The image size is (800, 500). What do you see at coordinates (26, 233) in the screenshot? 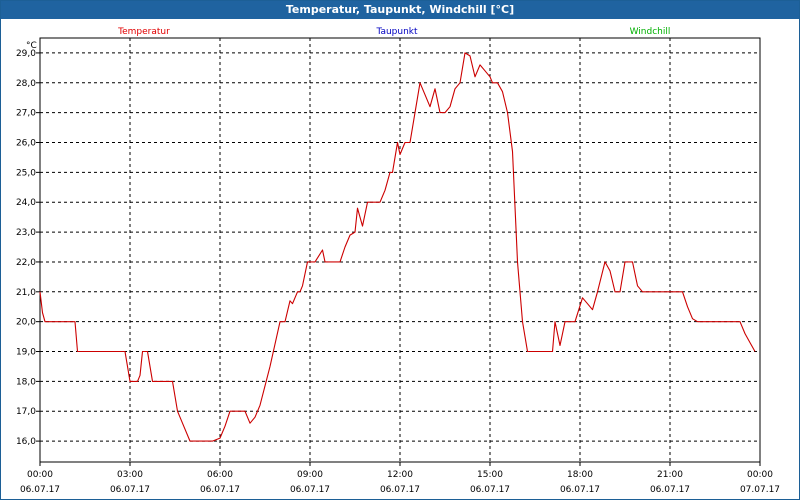
I see `y-tick-label: 23,0` at bounding box center [26, 233].